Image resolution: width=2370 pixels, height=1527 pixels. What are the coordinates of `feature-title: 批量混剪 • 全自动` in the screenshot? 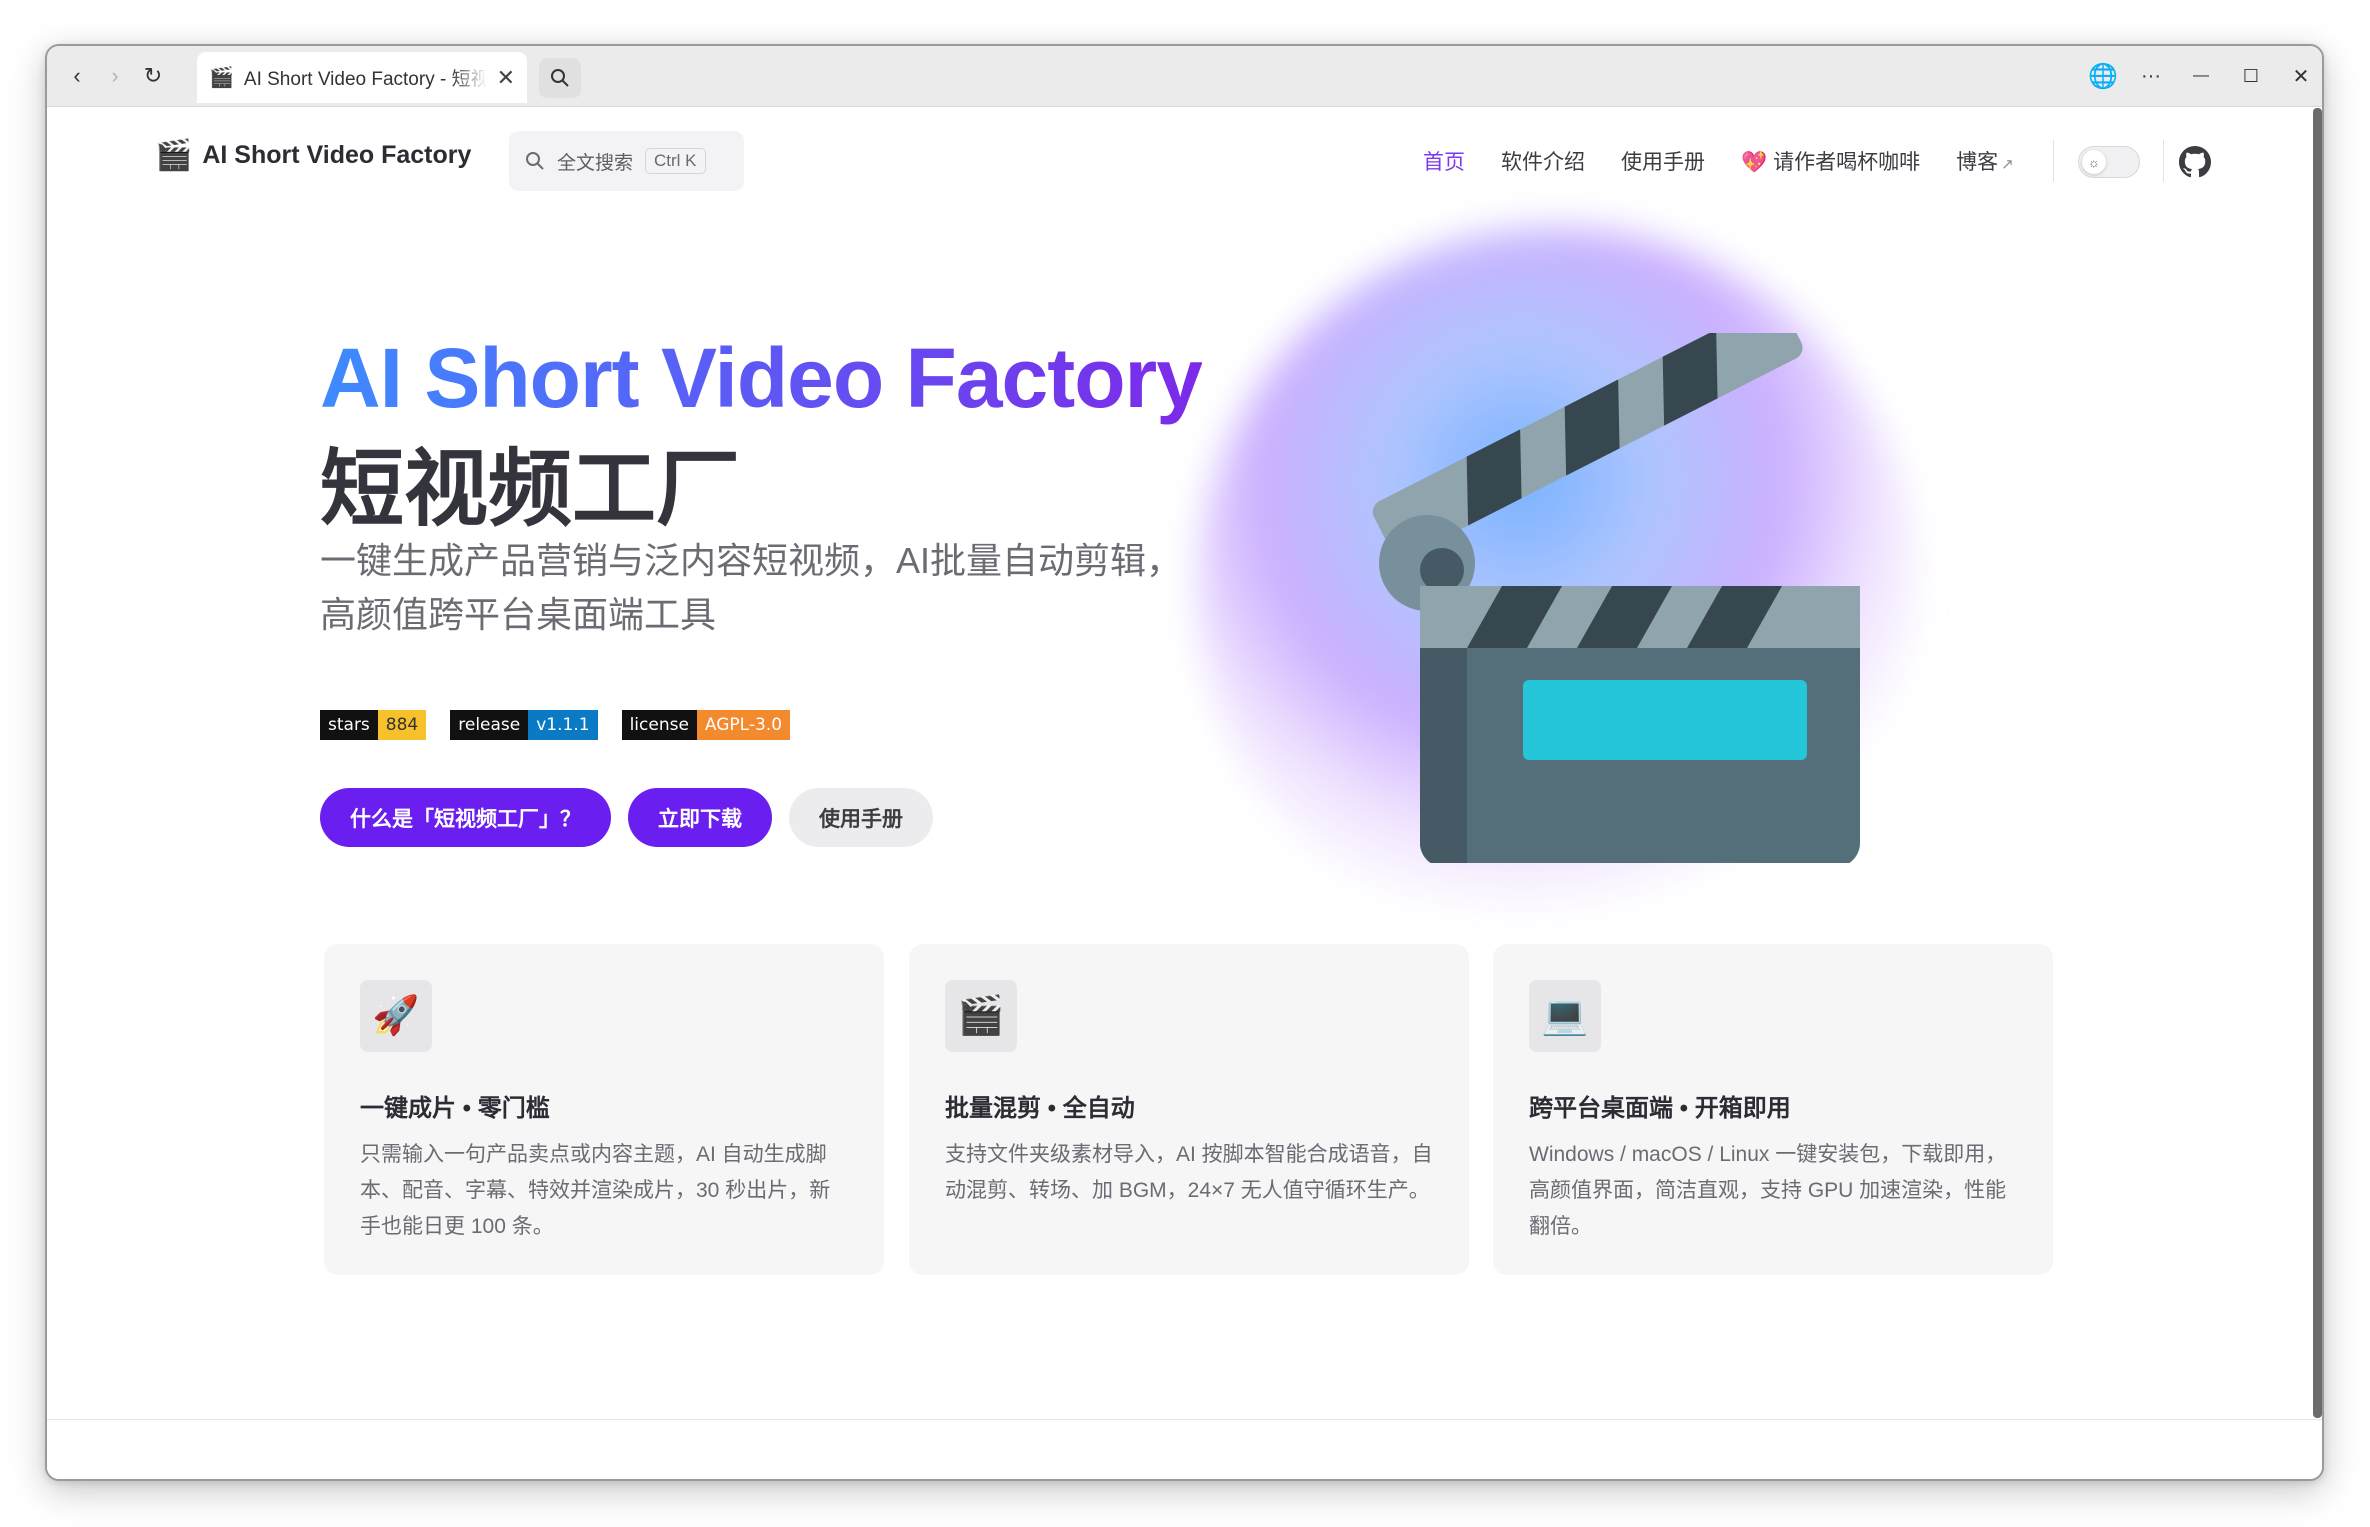 It's located at (1040, 1108).